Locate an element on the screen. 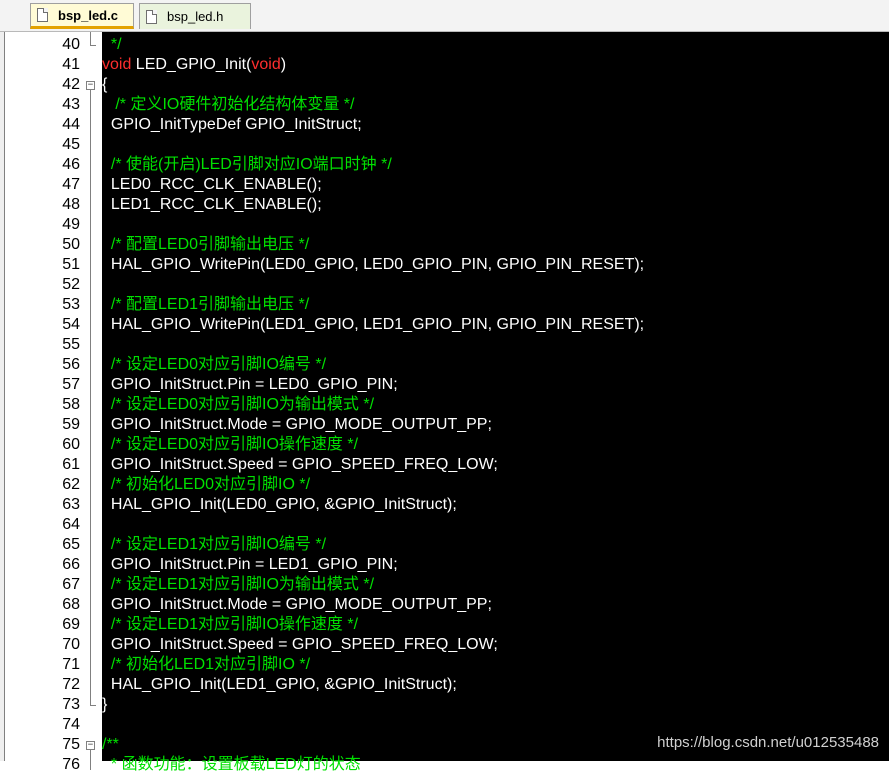 This screenshot has width=889, height=775. line-number: 72 is located at coordinates (71, 684).